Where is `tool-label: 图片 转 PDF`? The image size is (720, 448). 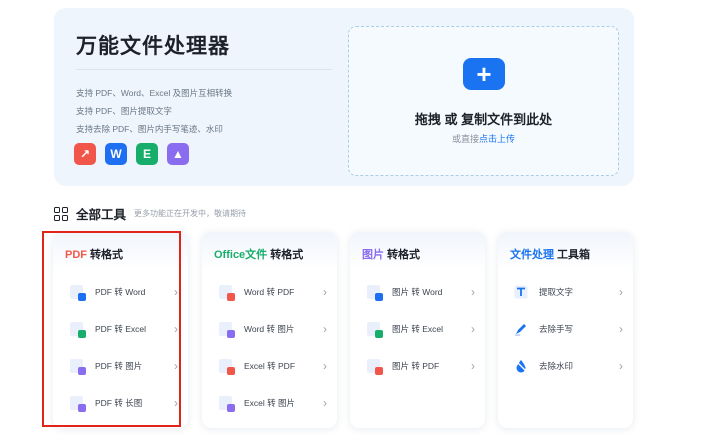 tool-label: 图片 转 PDF is located at coordinates (416, 366).